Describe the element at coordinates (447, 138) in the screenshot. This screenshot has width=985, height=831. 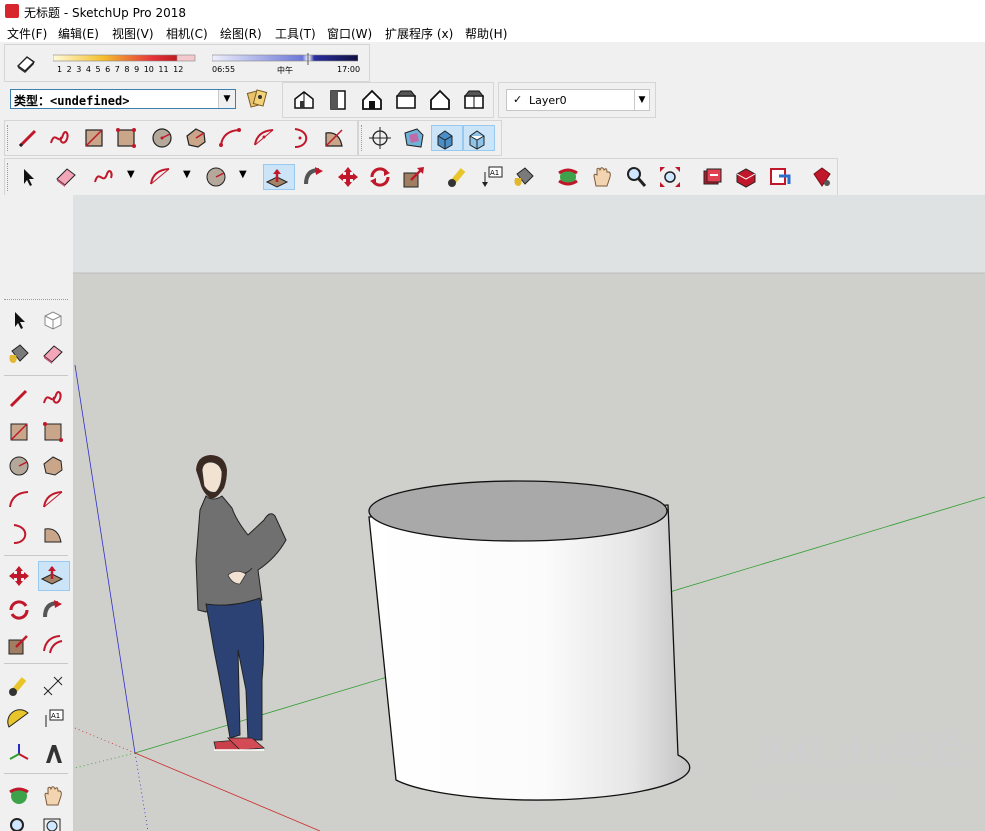
I see `shaded-style-button` at that location.